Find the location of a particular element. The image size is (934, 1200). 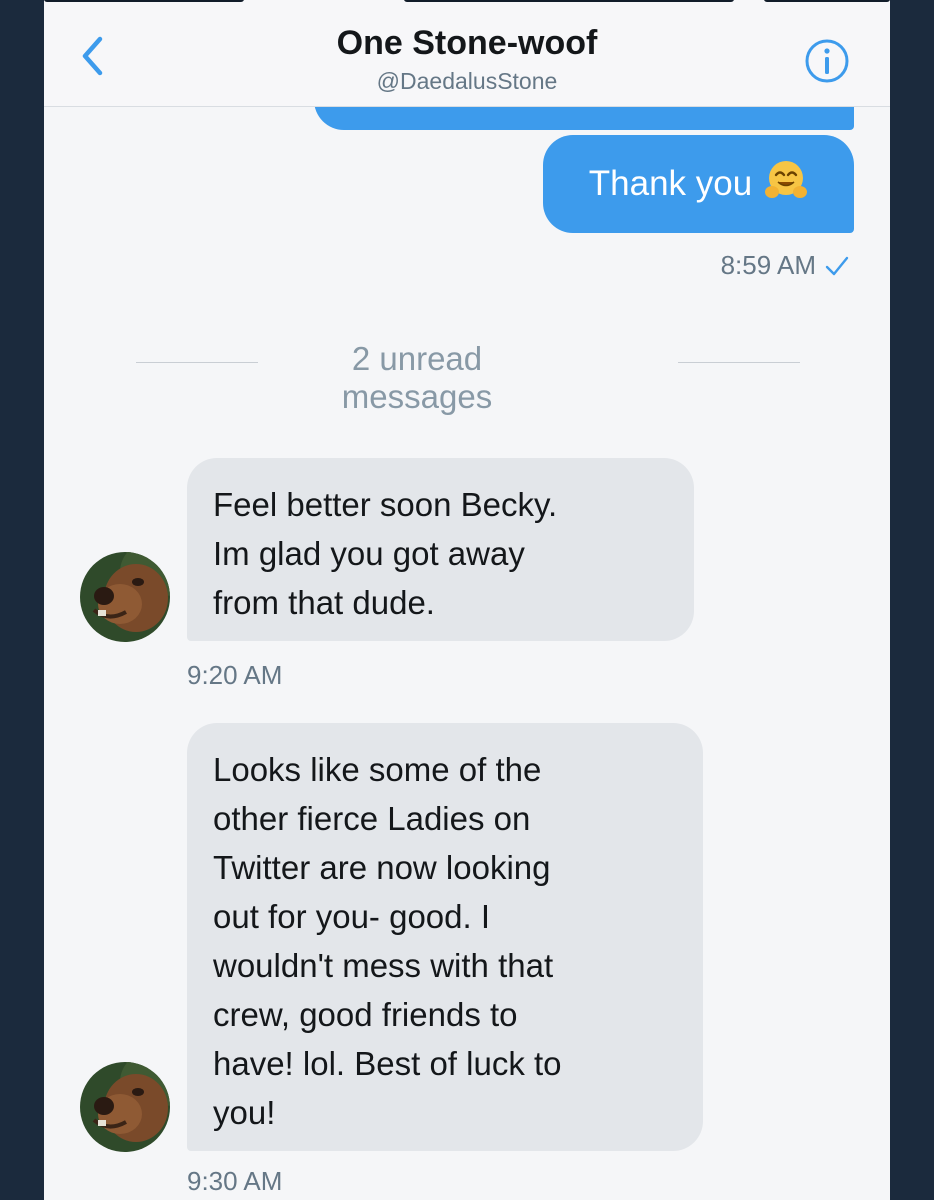

conversation-handle: @DaedalusStone is located at coordinates (467, 81).